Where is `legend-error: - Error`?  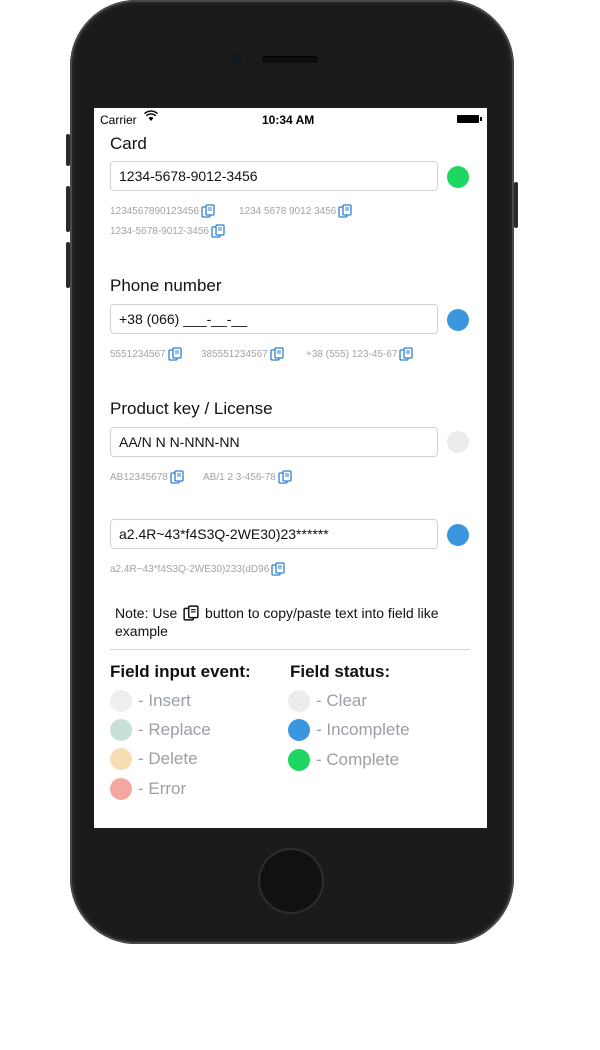 legend-error: - Error is located at coordinates (148, 789).